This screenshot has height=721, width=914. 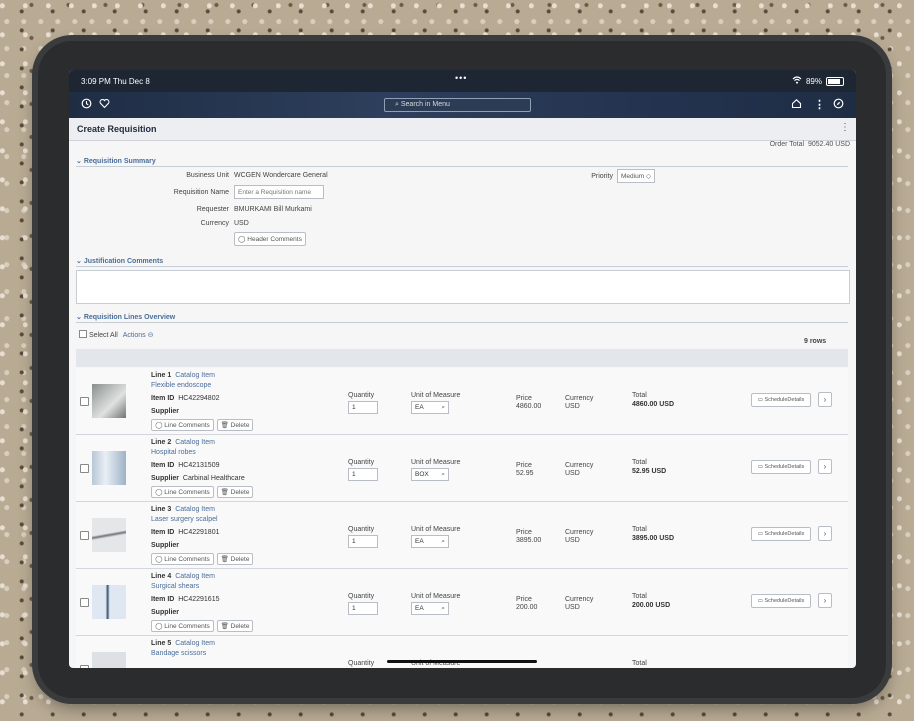 What do you see at coordinates (150, 335) in the screenshot?
I see `actions-chevron-icon: ⊝` at bounding box center [150, 335].